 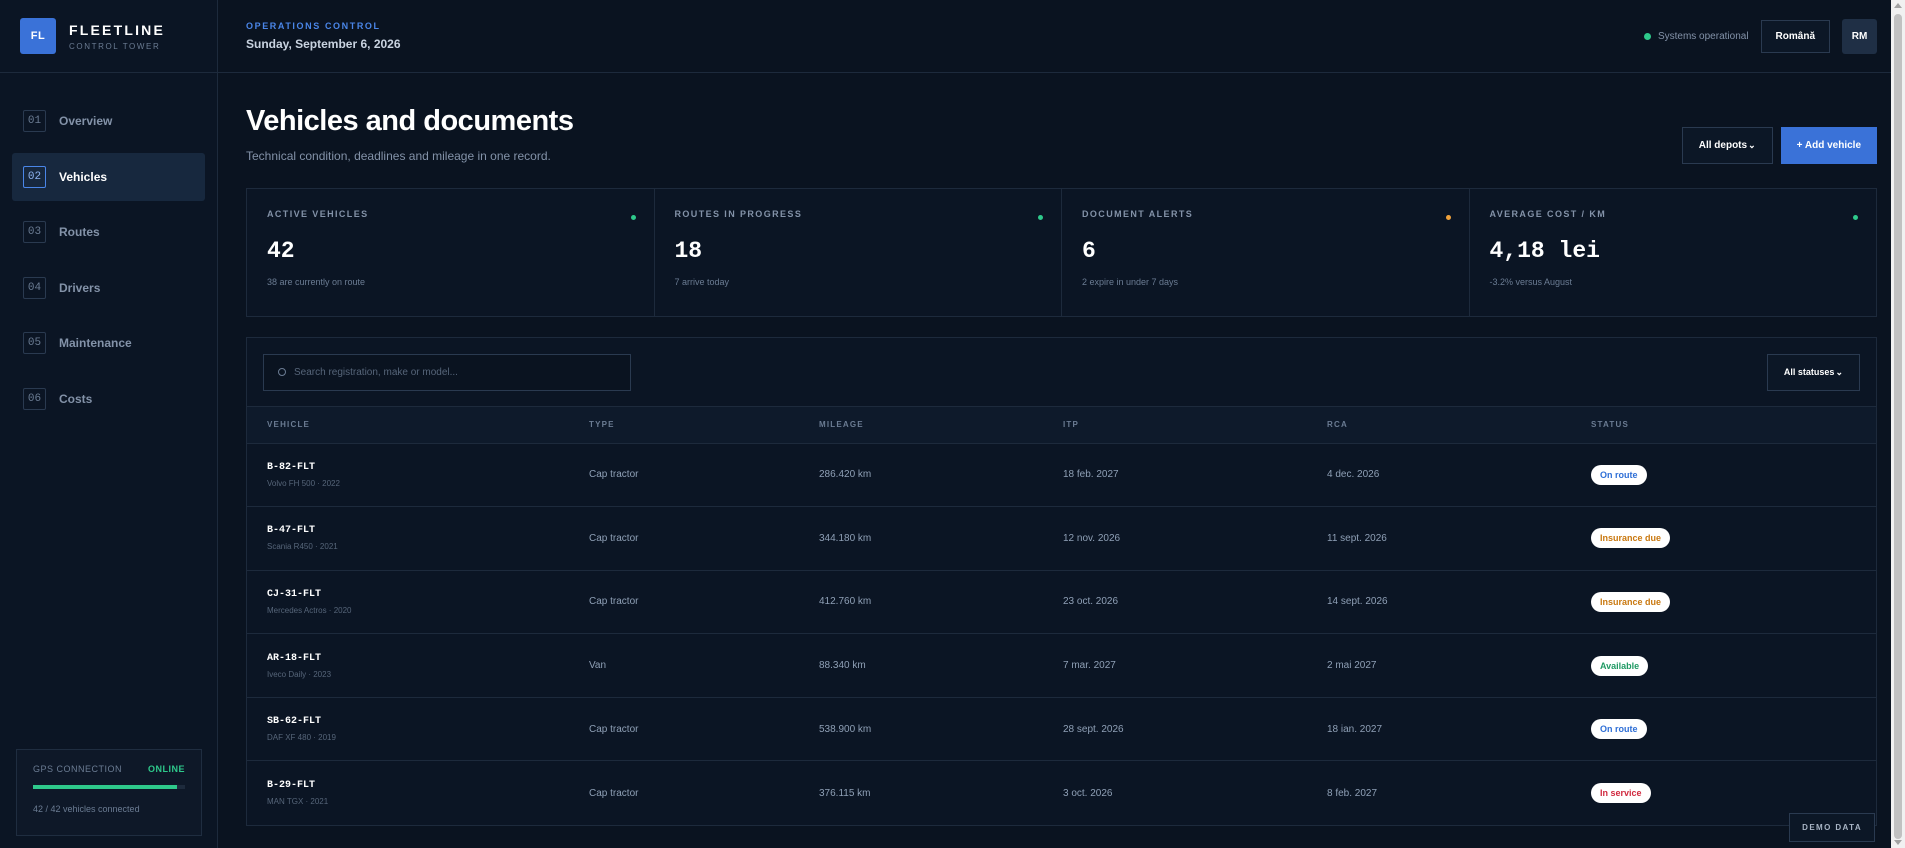 I want to click on language-button: Română, so click(x=1795, y=36).